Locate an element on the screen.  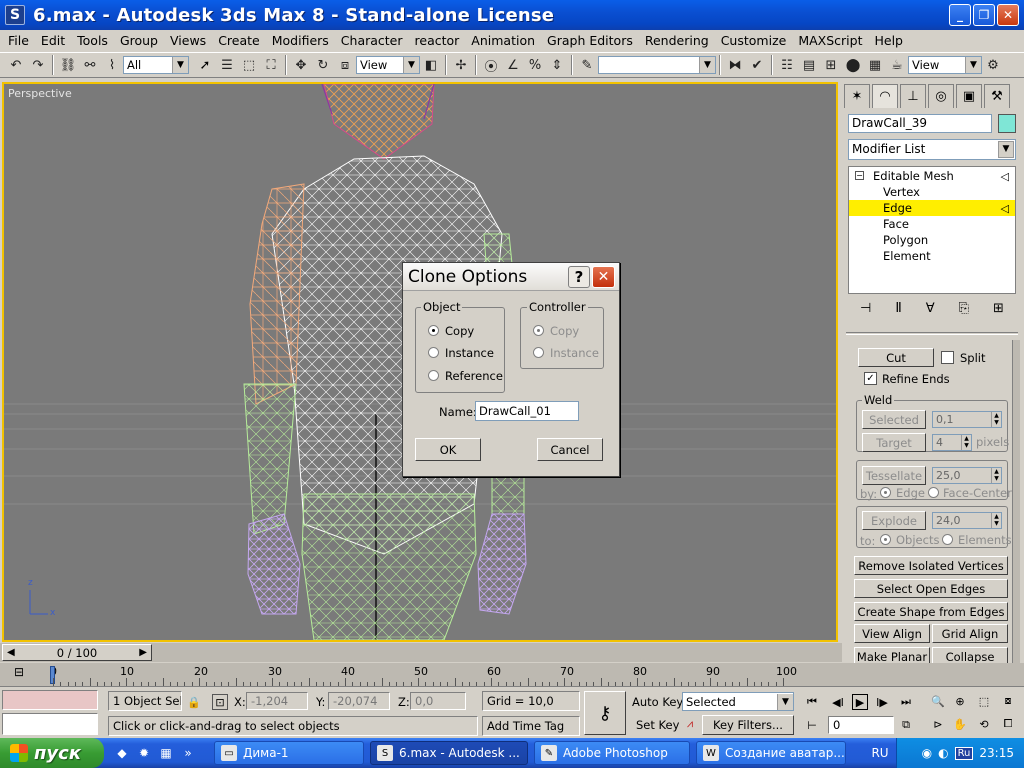
go-to-start-icon: ⏮ is located at coordinates (812, 702).